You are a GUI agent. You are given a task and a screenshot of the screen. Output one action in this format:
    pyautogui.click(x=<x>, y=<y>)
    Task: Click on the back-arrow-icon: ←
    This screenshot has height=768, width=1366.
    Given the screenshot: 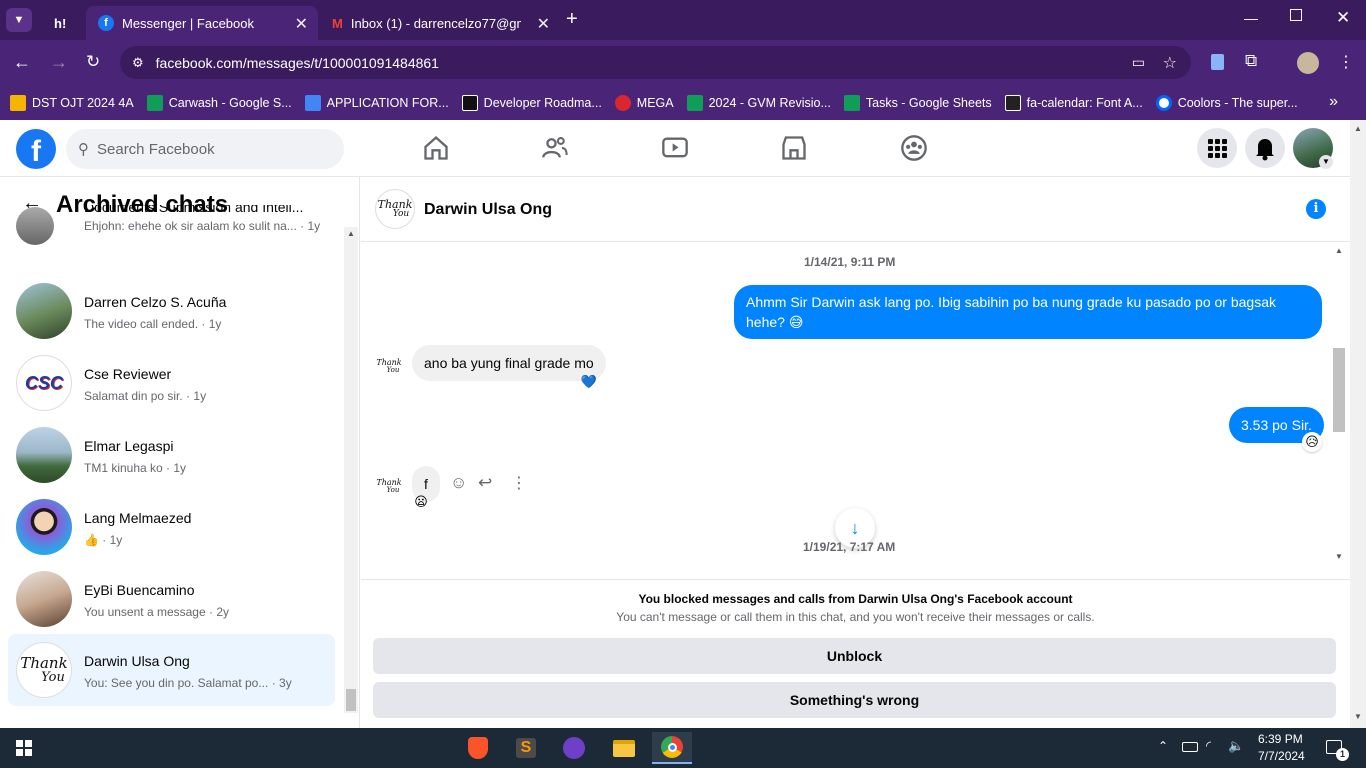 What is the action you would take?
    pyautogui.click(x=22, y=62)
    